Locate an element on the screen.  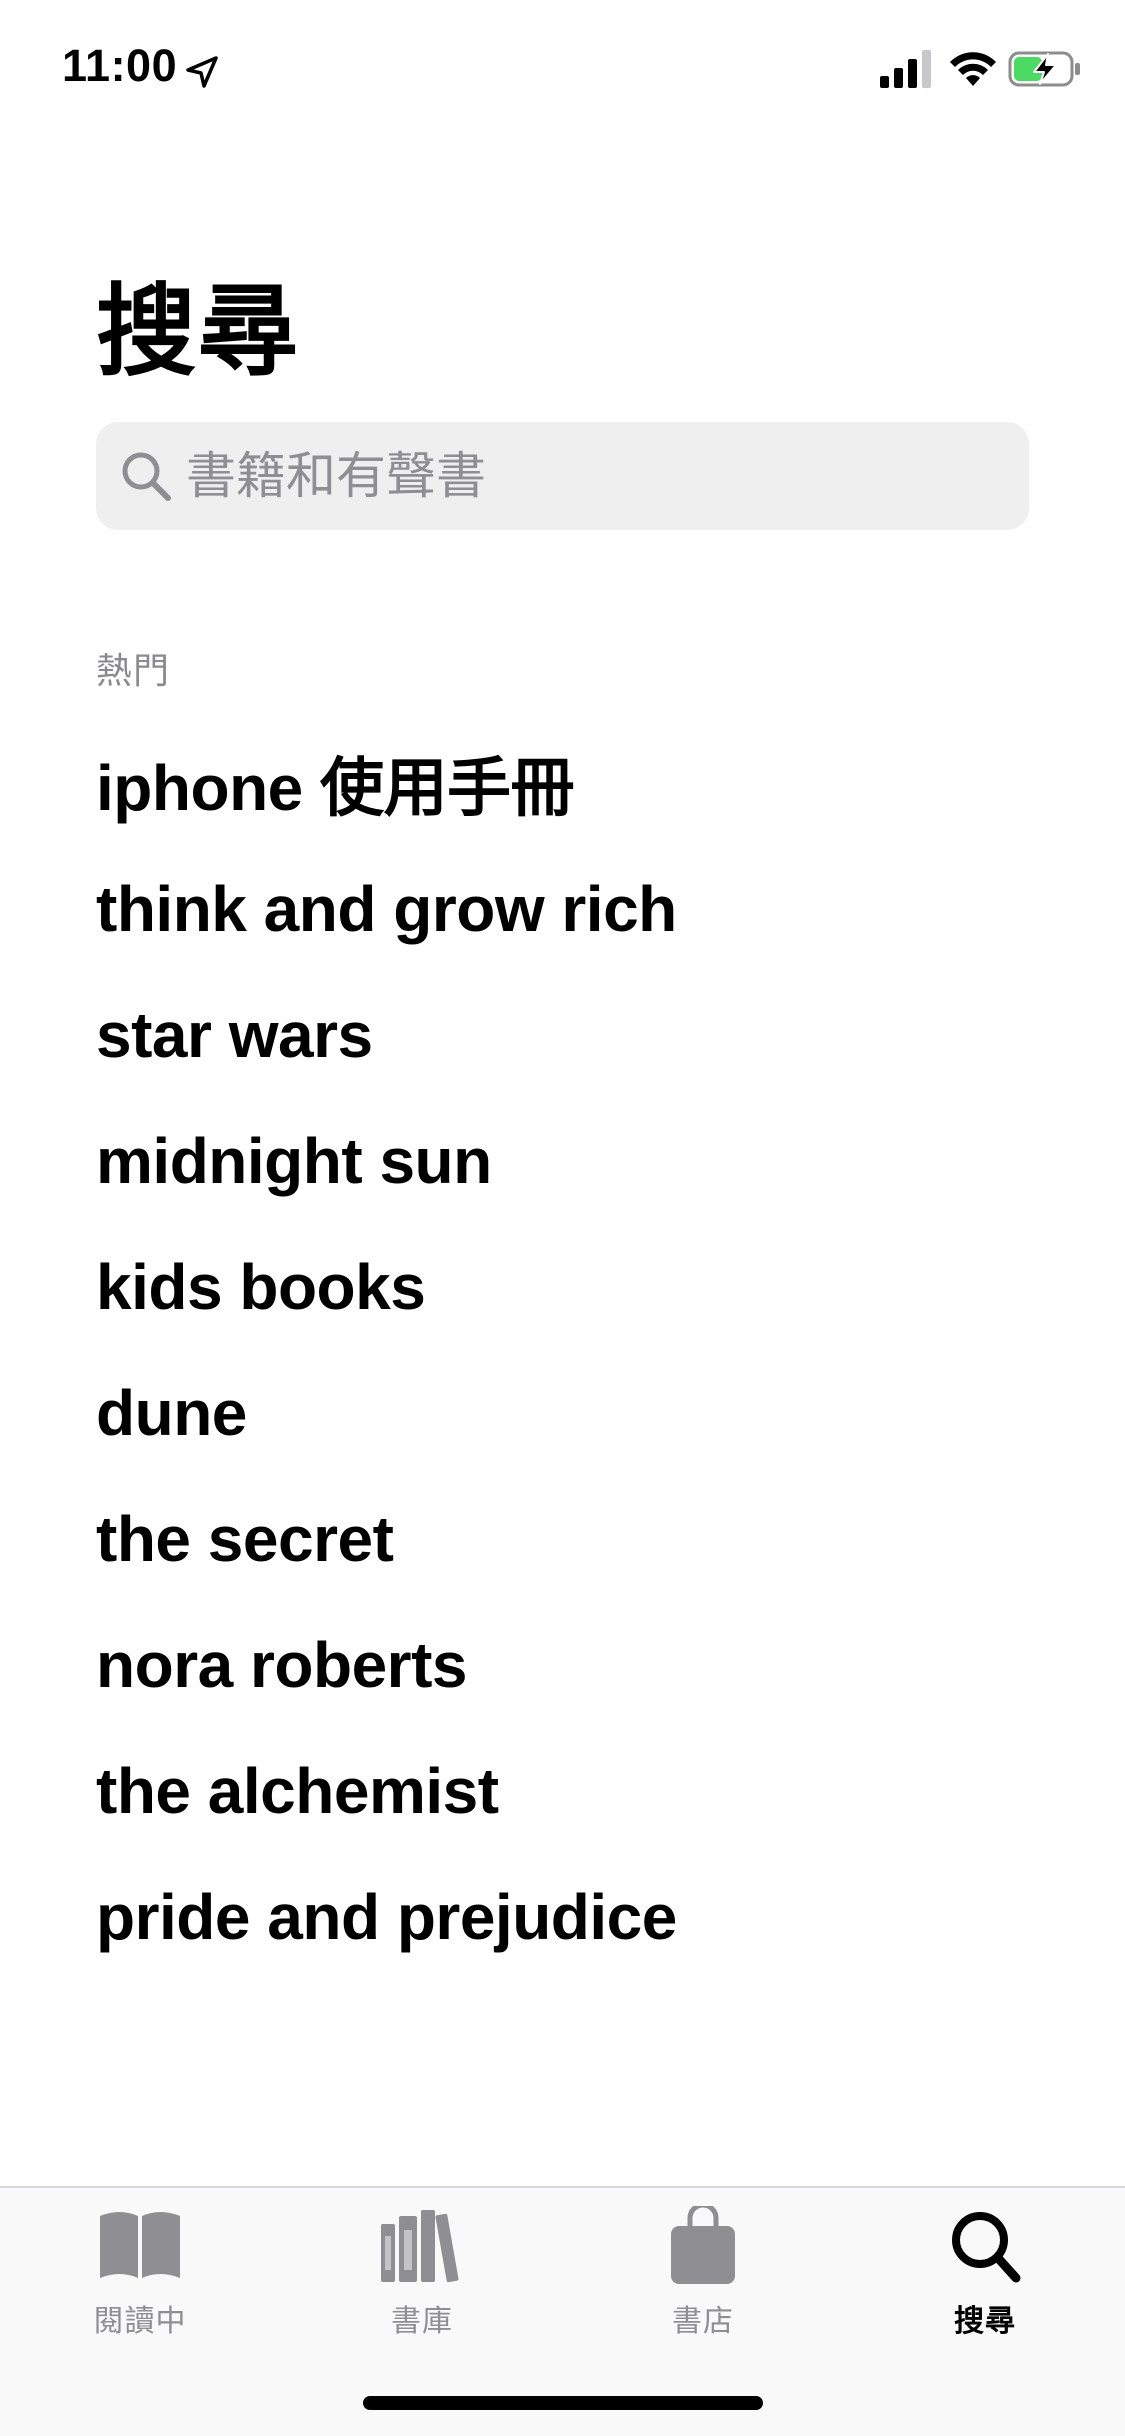
trending-item: midnight sun is located at coordinates (586, 1161).